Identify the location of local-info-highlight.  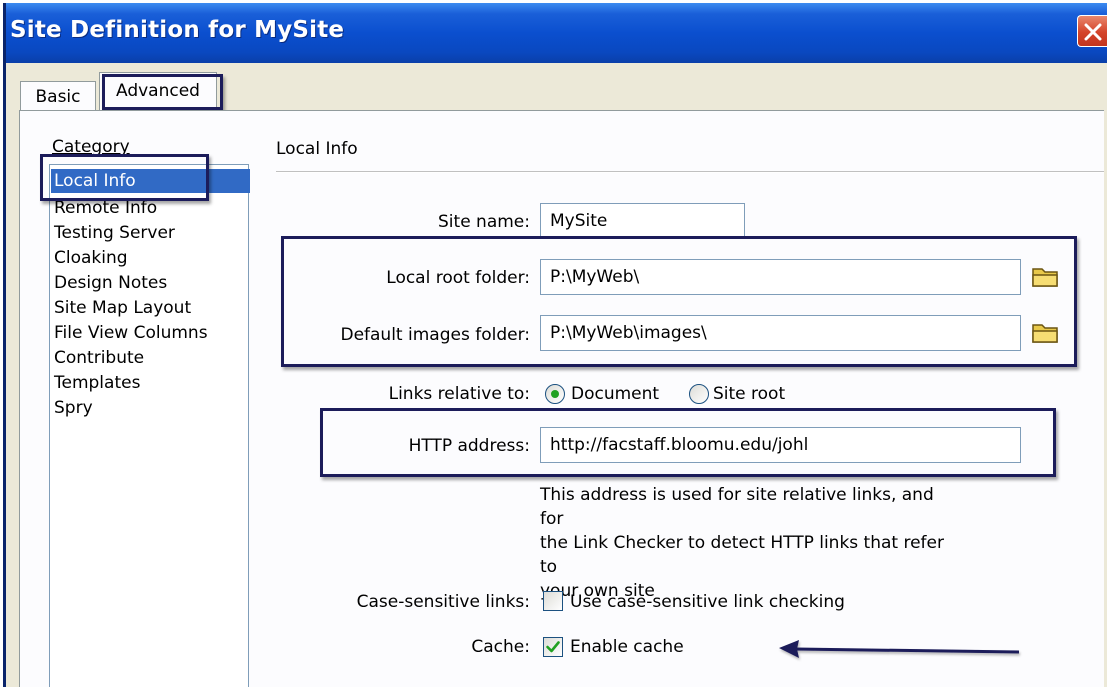
(124, 177).